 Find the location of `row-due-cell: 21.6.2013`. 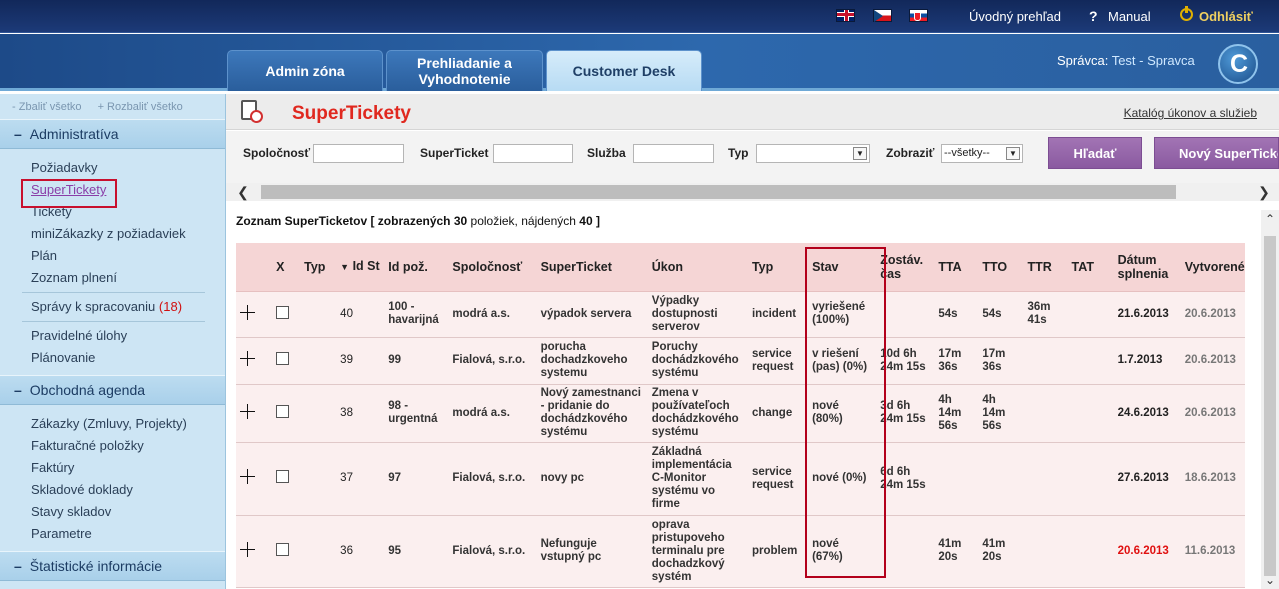

row-due-cell: 21.6.2013 is located at coordinates (1147, 314).